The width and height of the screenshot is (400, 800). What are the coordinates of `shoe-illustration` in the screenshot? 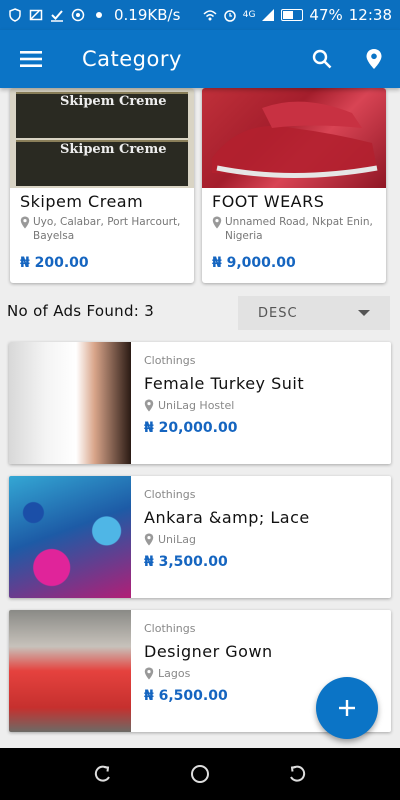 It's located at (295, 139).